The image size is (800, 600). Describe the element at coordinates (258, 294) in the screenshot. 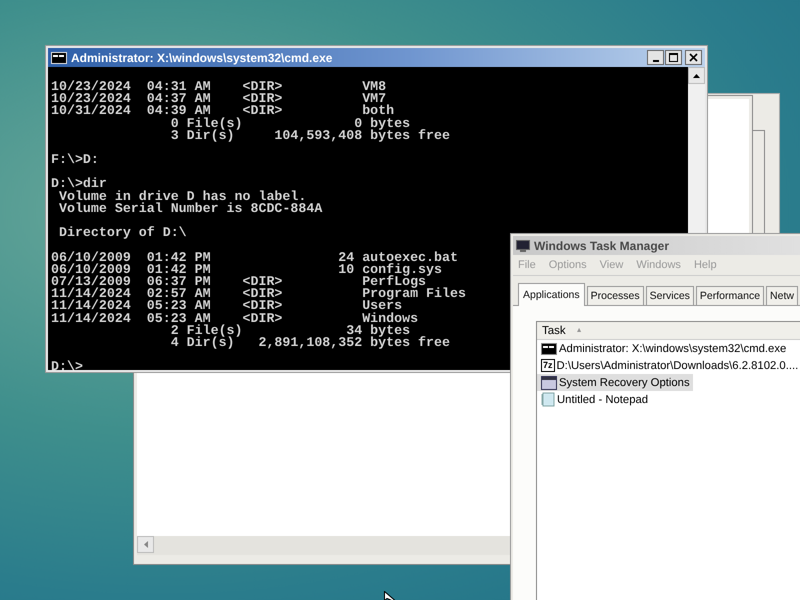

I see `console-line: 11/14/2024 02:57 AM <DIR> Program Files` at that location.